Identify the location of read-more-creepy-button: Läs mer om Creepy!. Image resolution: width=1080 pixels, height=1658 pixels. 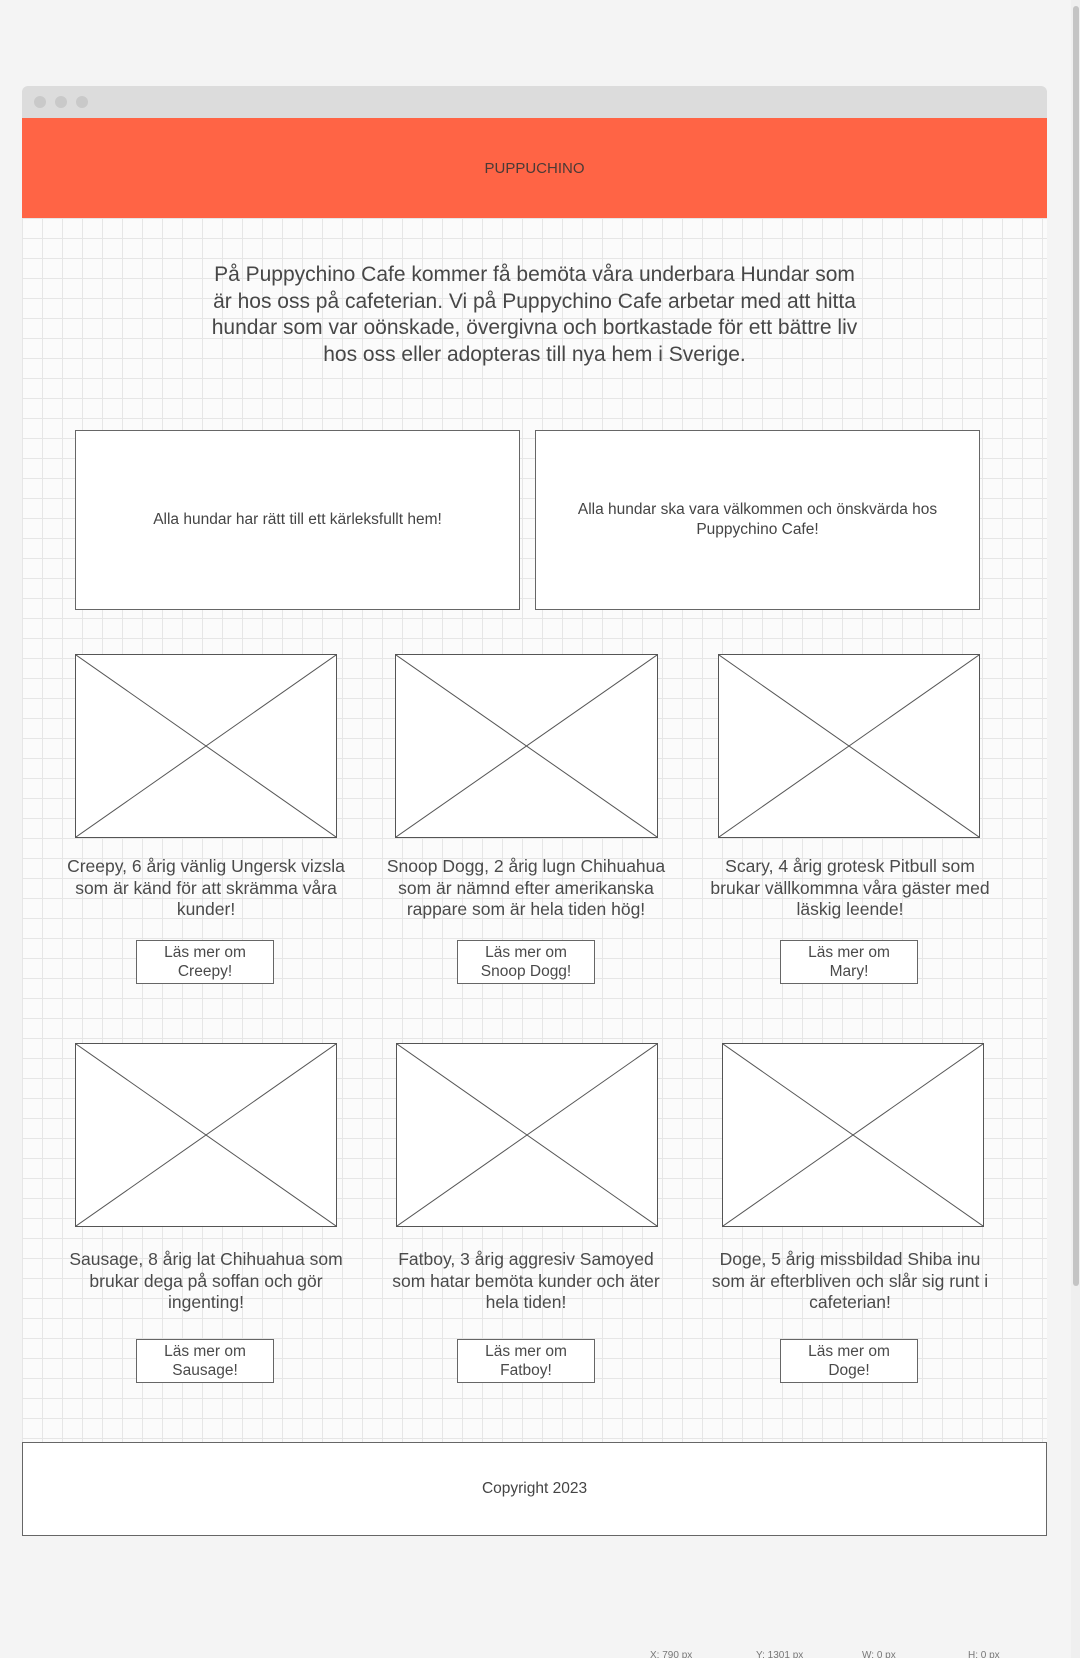
(205, 962).